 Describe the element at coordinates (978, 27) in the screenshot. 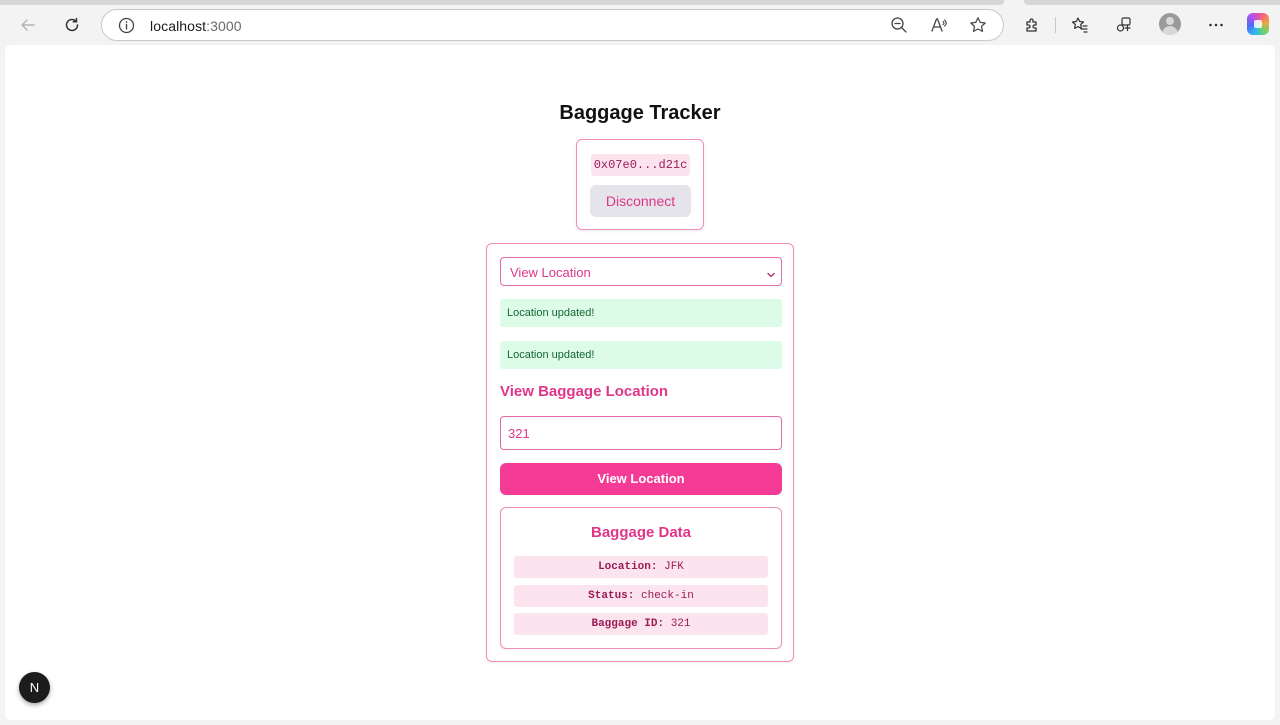

I see `favorite-star-icon` at that location.